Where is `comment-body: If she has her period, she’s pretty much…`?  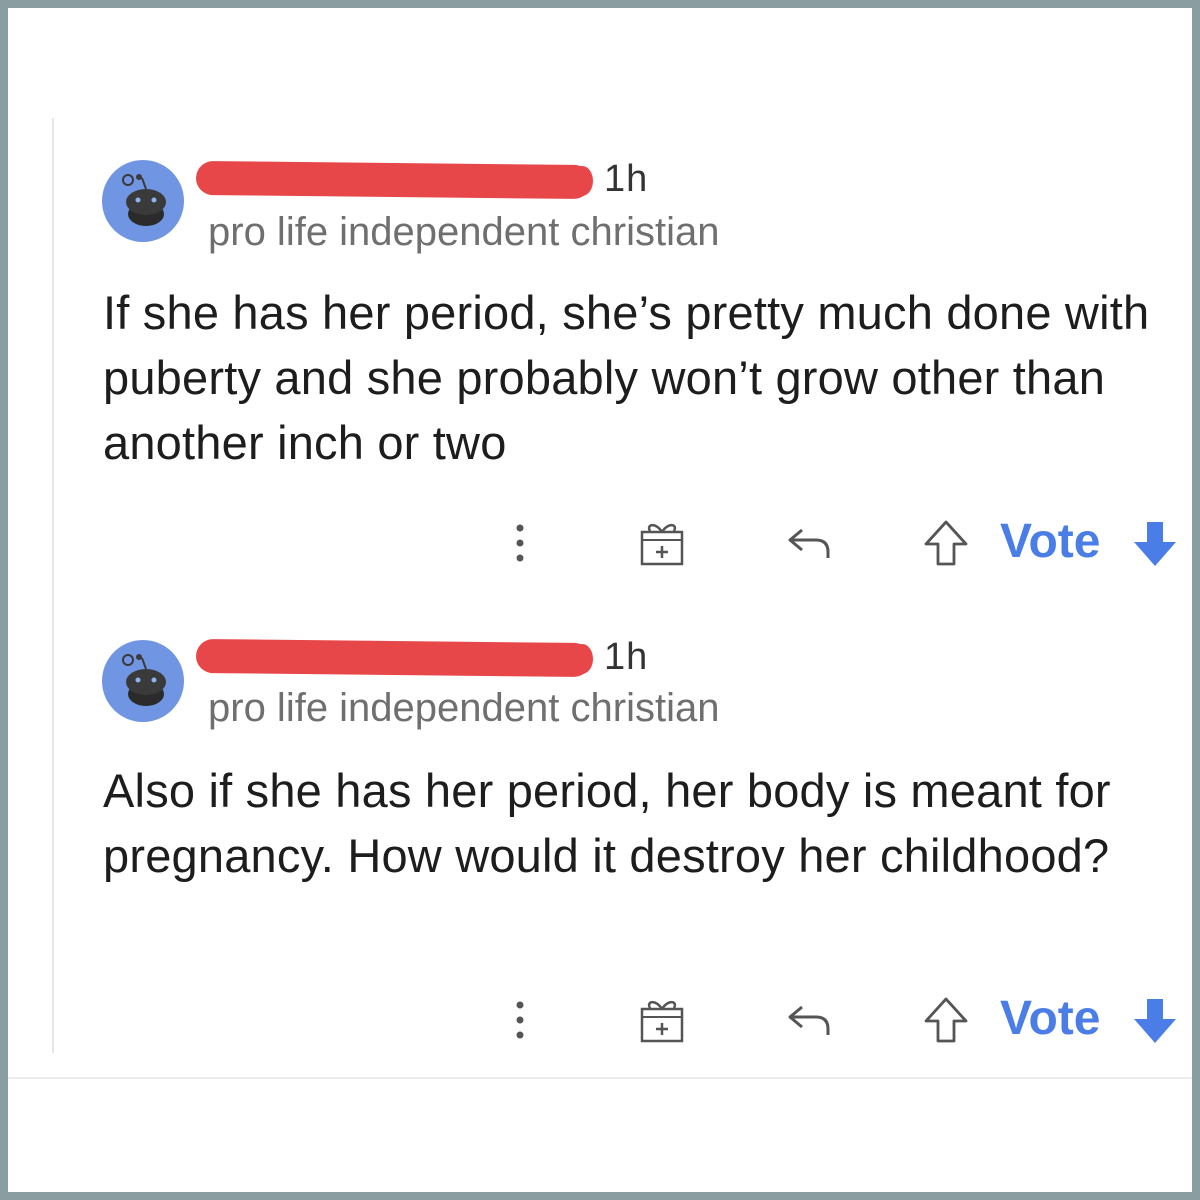 comment-body: If she has her period, she’s pretty much… is located at coordinates (626, 377).